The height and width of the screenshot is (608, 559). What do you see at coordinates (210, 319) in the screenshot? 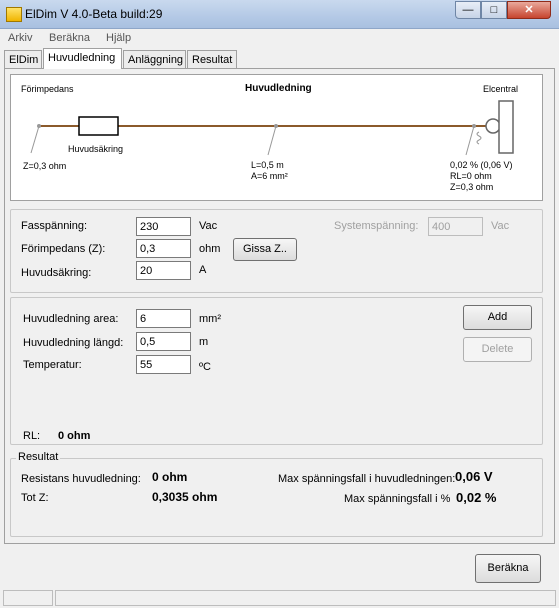
I see `area-unit: mm²` at bounding box center [210, 319].